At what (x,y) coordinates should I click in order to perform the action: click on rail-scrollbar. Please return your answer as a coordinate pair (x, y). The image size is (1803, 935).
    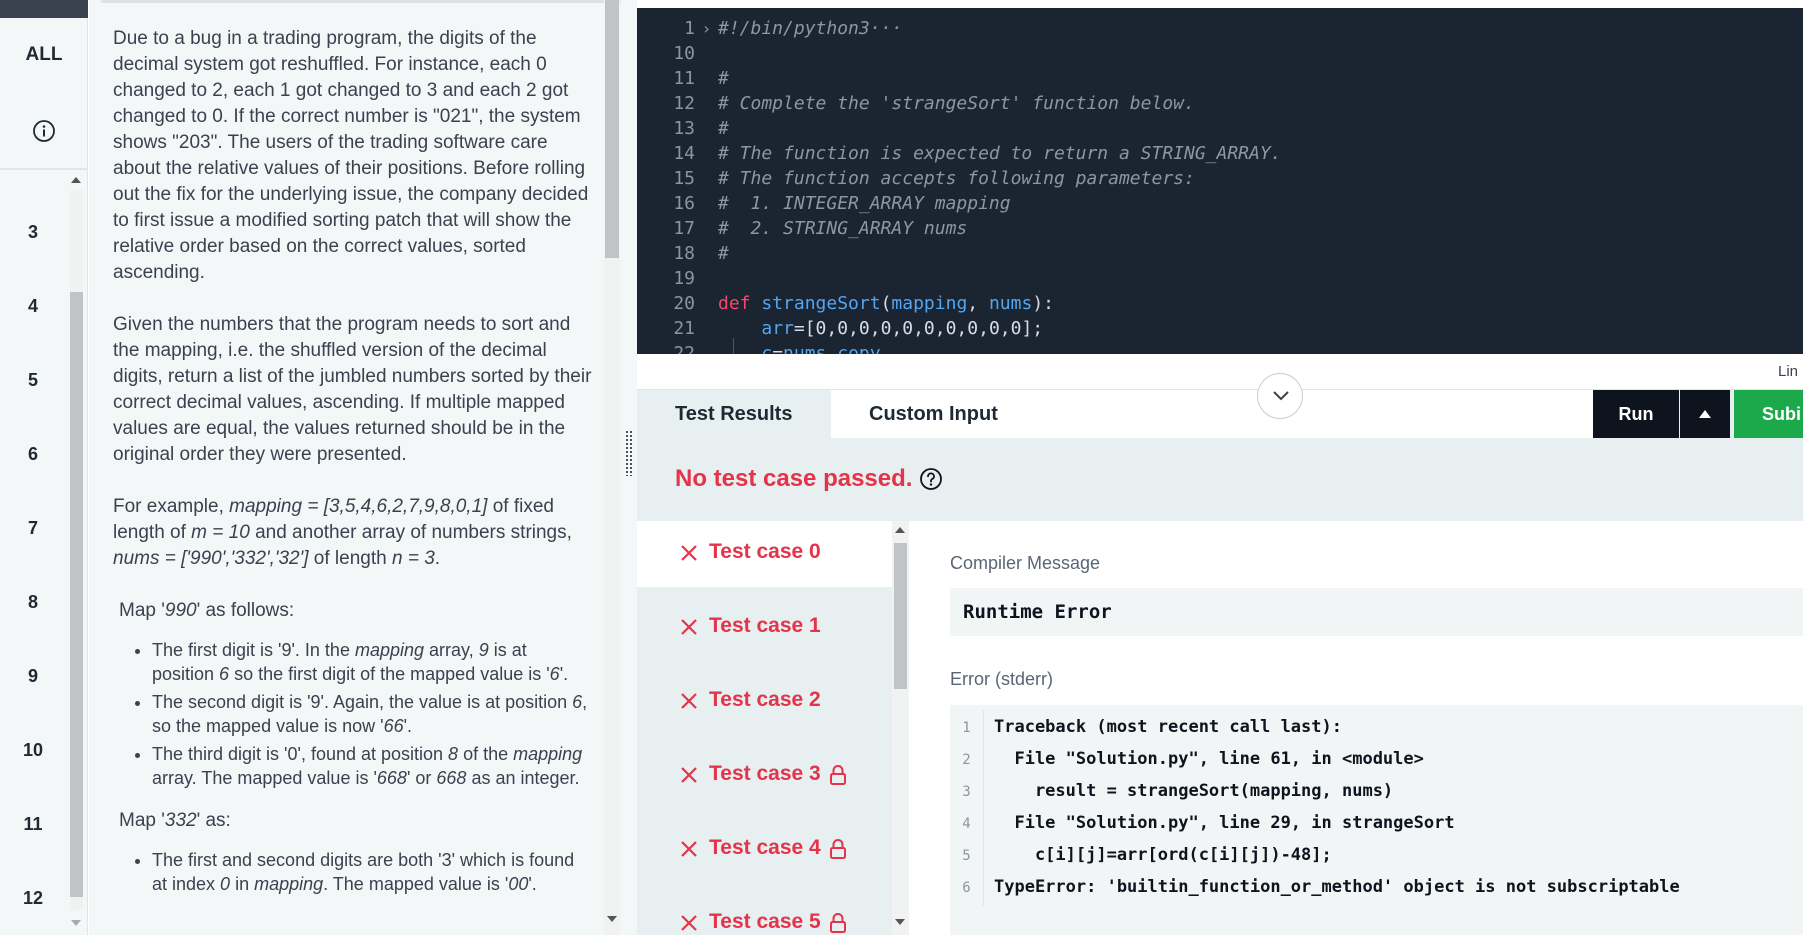
    Looking at the image, I should click on (76, 552).